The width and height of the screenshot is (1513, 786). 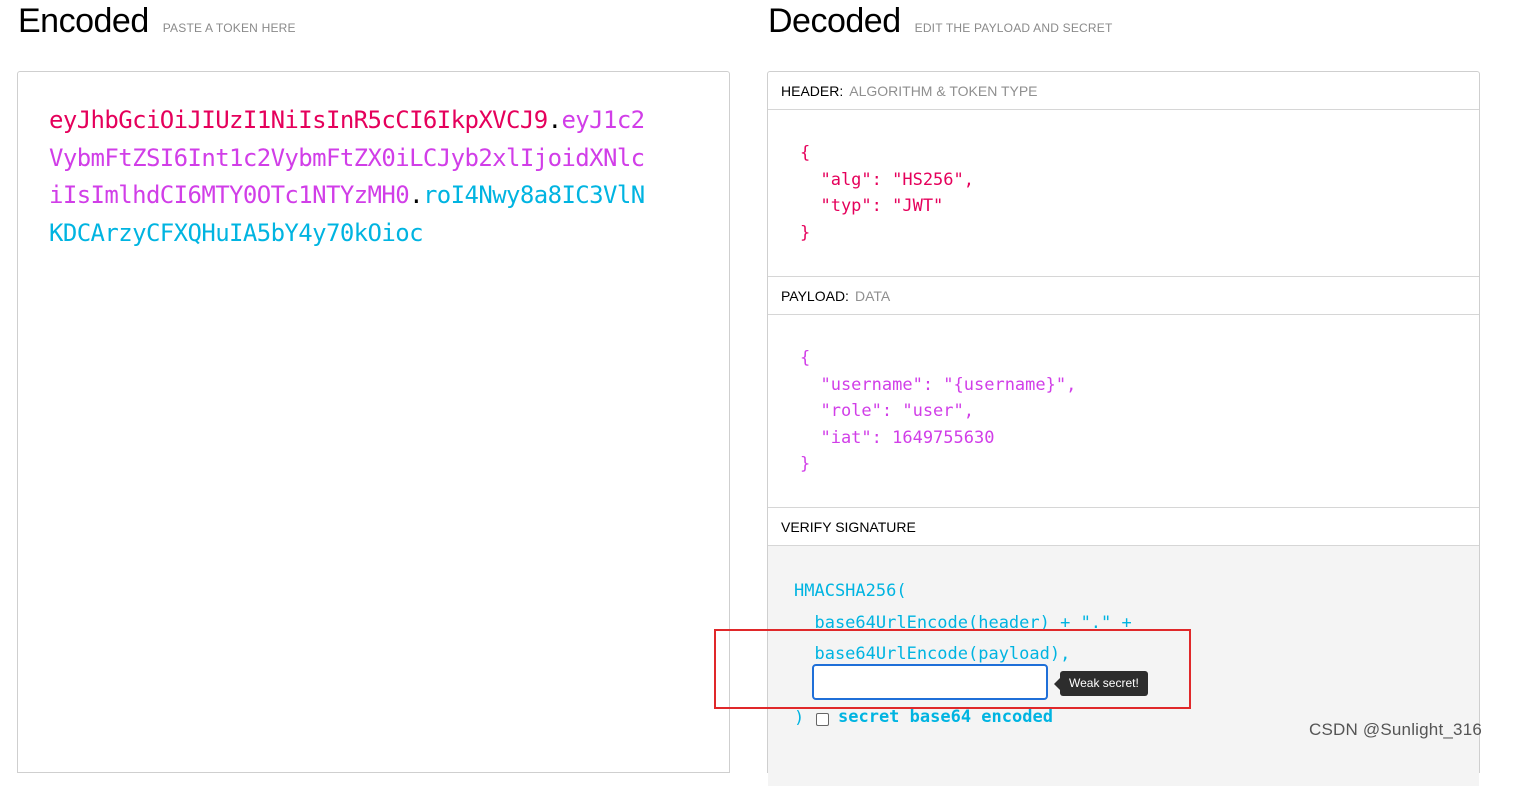 What do you see at coordinates (1123, 193) in the screenshot?
I see `header-json-editor: { "alg": "HS256", "typ": "JWT" }` at bounding box center [1123, 193].